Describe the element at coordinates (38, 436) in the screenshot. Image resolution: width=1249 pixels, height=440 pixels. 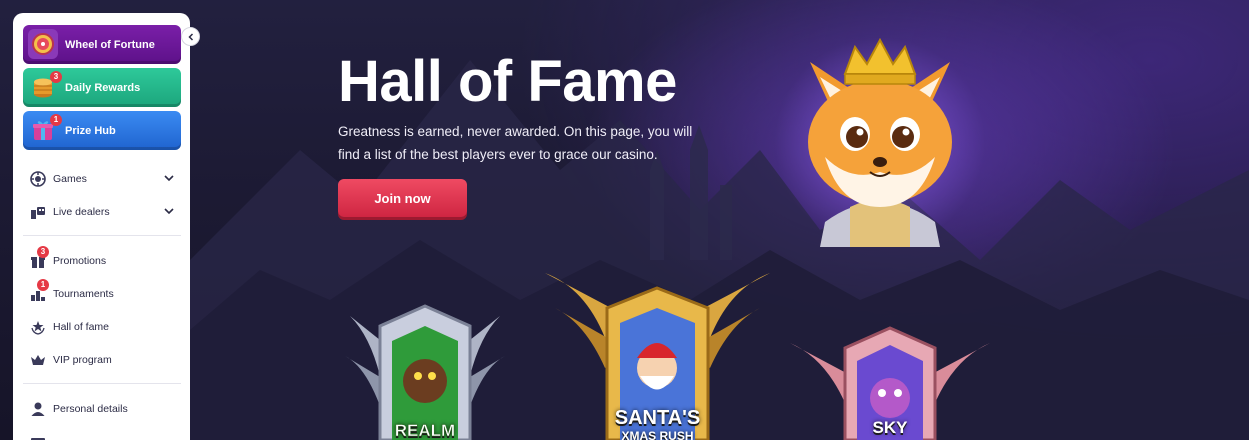
I see `folder-icon` at that location.